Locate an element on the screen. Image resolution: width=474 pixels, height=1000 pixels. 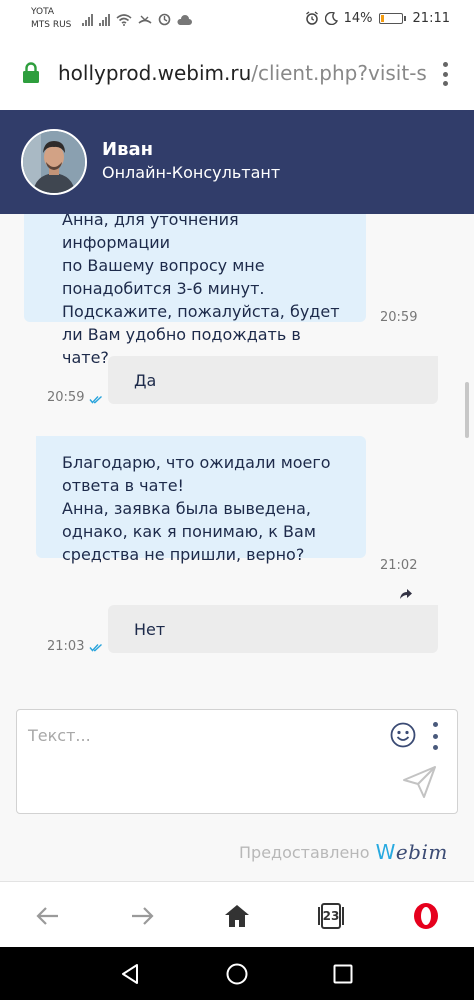
browser-address-bar: hollyprod.webim.ru/client.php?visit-se is located at coordinates (237, 74).